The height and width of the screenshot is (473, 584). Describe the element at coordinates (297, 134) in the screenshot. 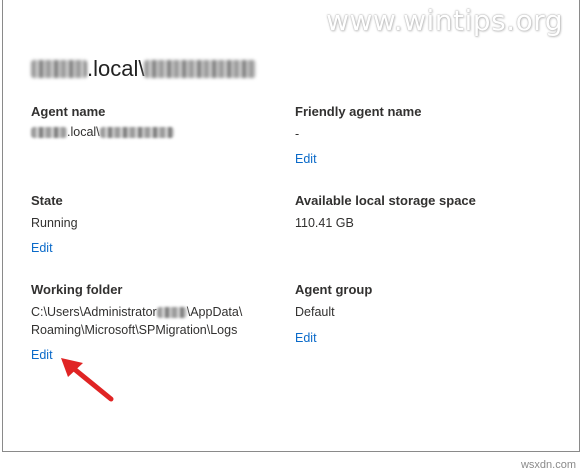

I see `friendly-agent-name-value: -` at that location.